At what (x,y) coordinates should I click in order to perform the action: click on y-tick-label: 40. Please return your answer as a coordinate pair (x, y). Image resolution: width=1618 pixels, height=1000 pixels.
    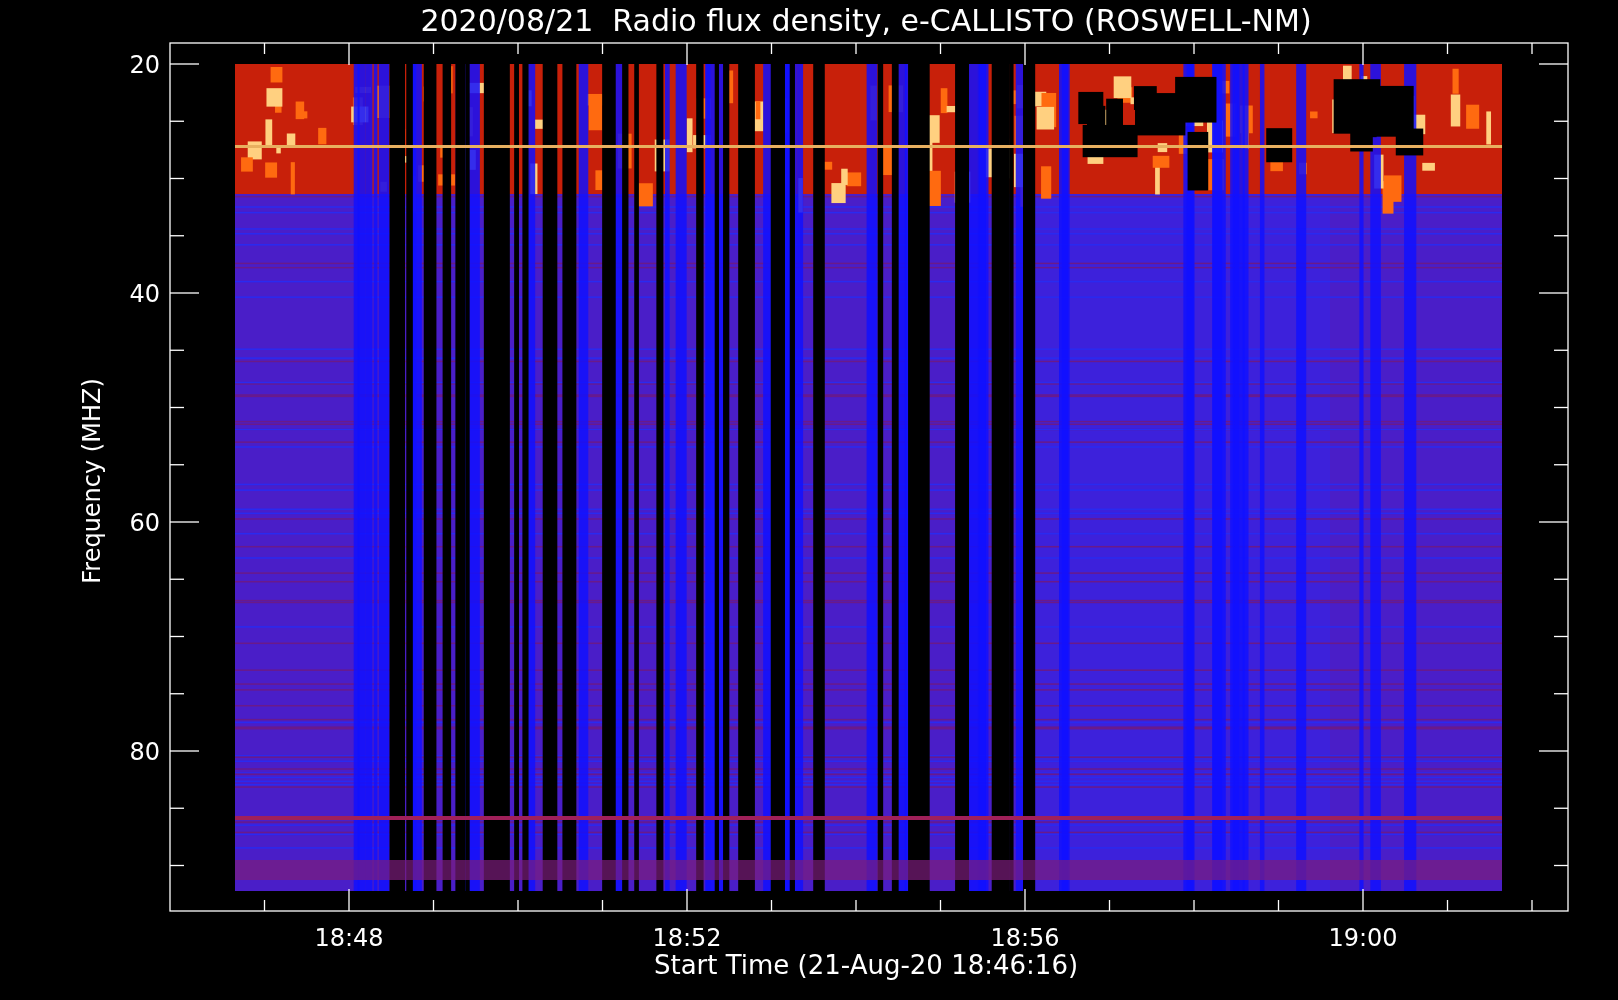
    Looking at the image, I should click on (144, 294).